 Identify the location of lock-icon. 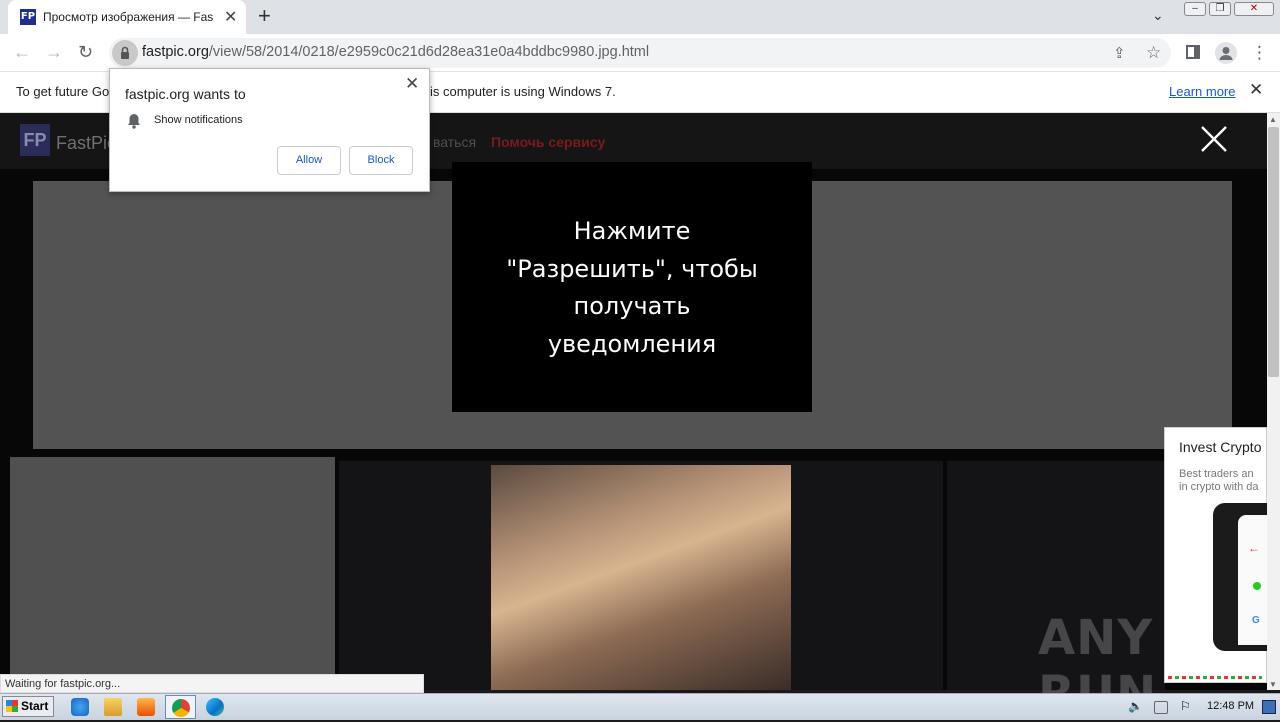
(125, 53).